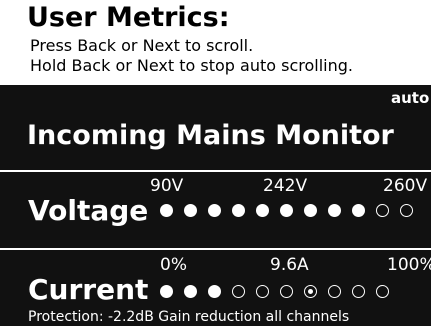 This screenshot has width=431, height=326. I want to click on voltage-tick-mid: 242V, so click(285, 186).